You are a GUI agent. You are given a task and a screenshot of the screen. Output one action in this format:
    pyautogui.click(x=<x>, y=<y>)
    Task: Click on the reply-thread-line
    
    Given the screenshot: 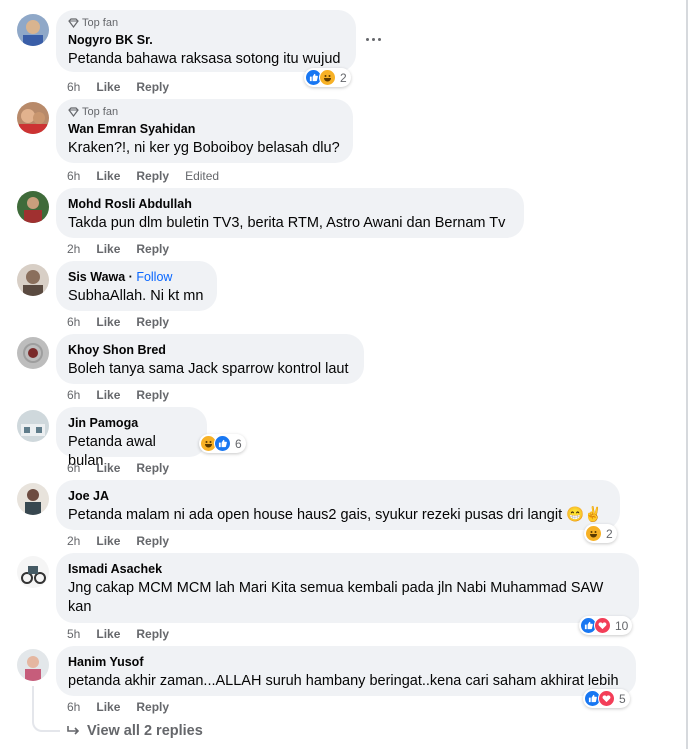 What is the action you would take?
    pyautogui.click(x=46, y=709)
    